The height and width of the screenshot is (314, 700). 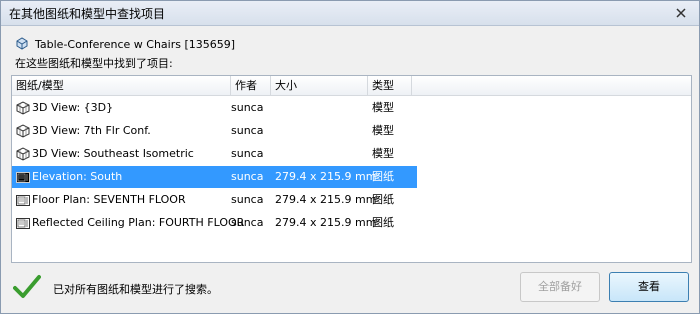 I want to click on table-header: 图纸/模型 作者 大小 类型, so click(x=351, y=86).